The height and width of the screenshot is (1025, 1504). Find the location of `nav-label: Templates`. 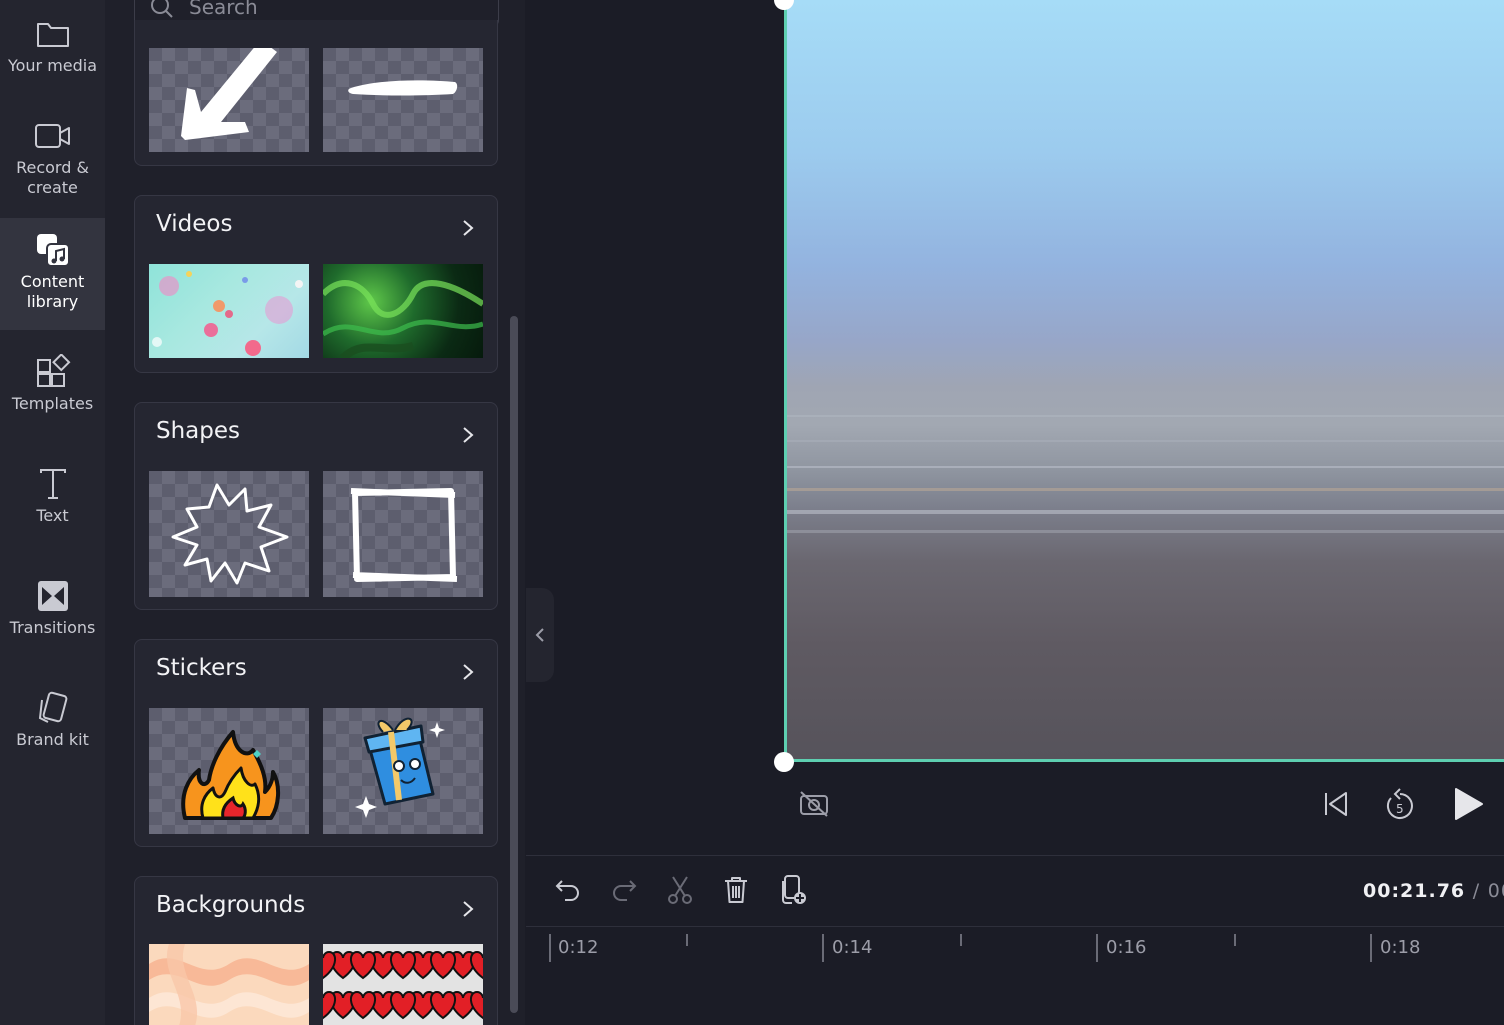

nav-label: Templates is located at coordinates (52, 403).